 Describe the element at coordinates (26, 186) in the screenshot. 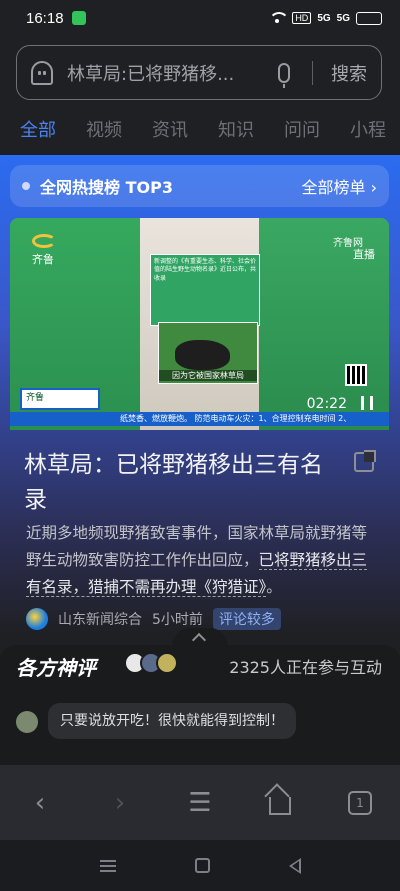

I see `hot-dot-icon` at that location.